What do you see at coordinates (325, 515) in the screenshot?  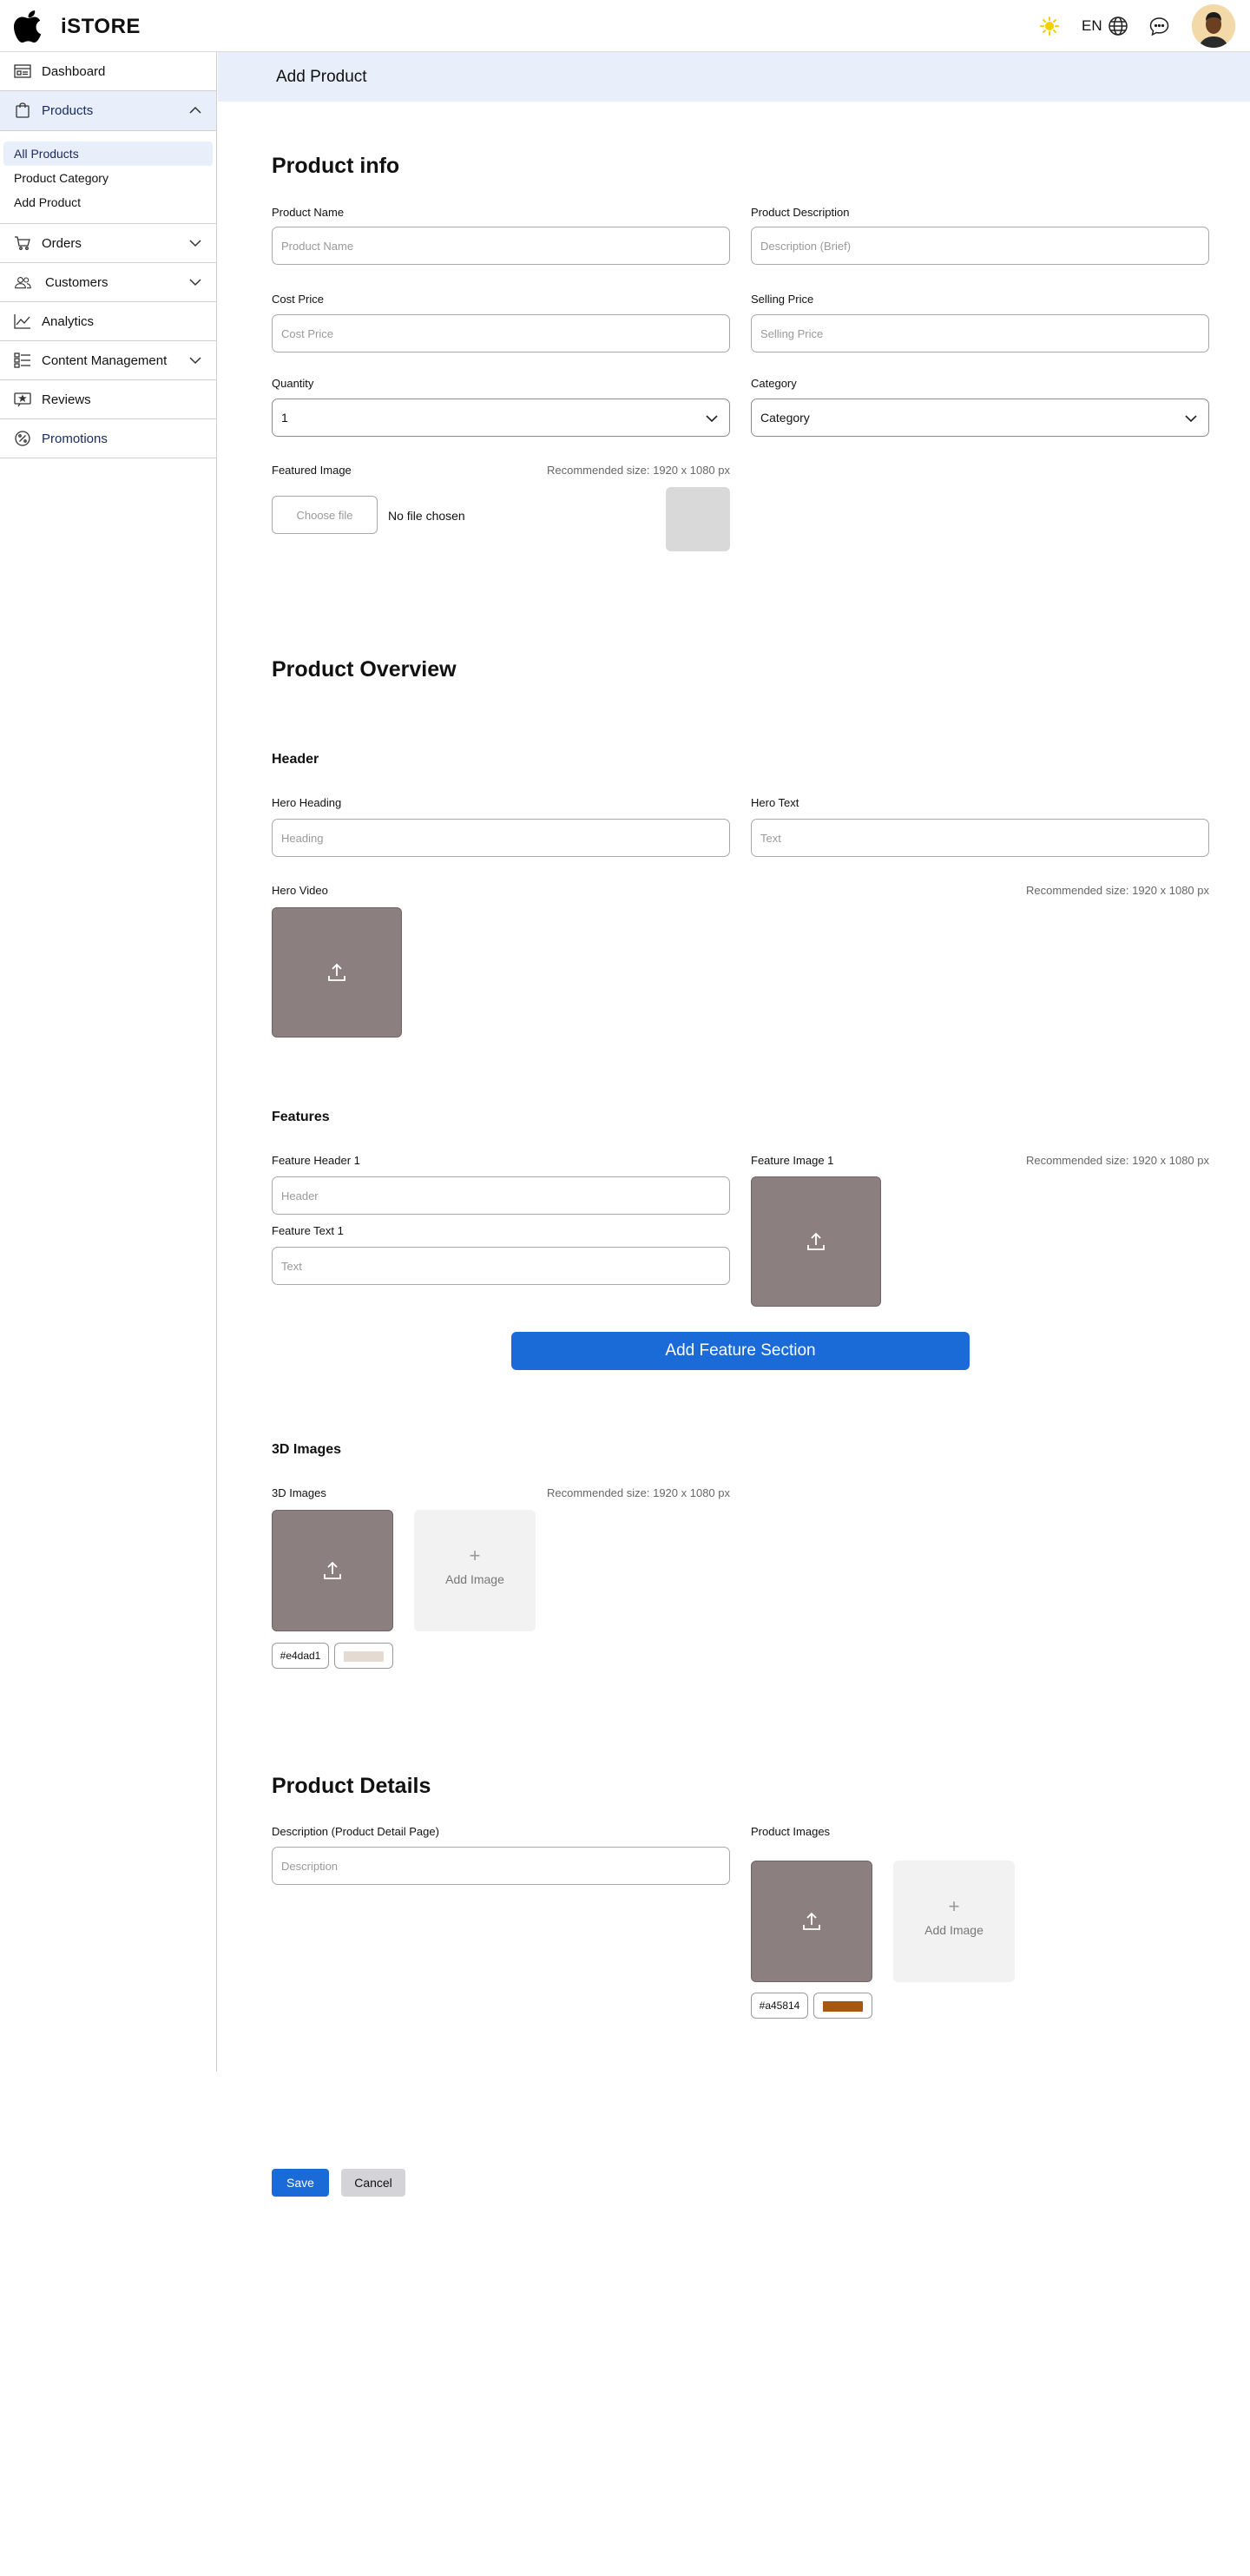 I see `choose-file-button: Choose file` at bounding box center [325, 515].